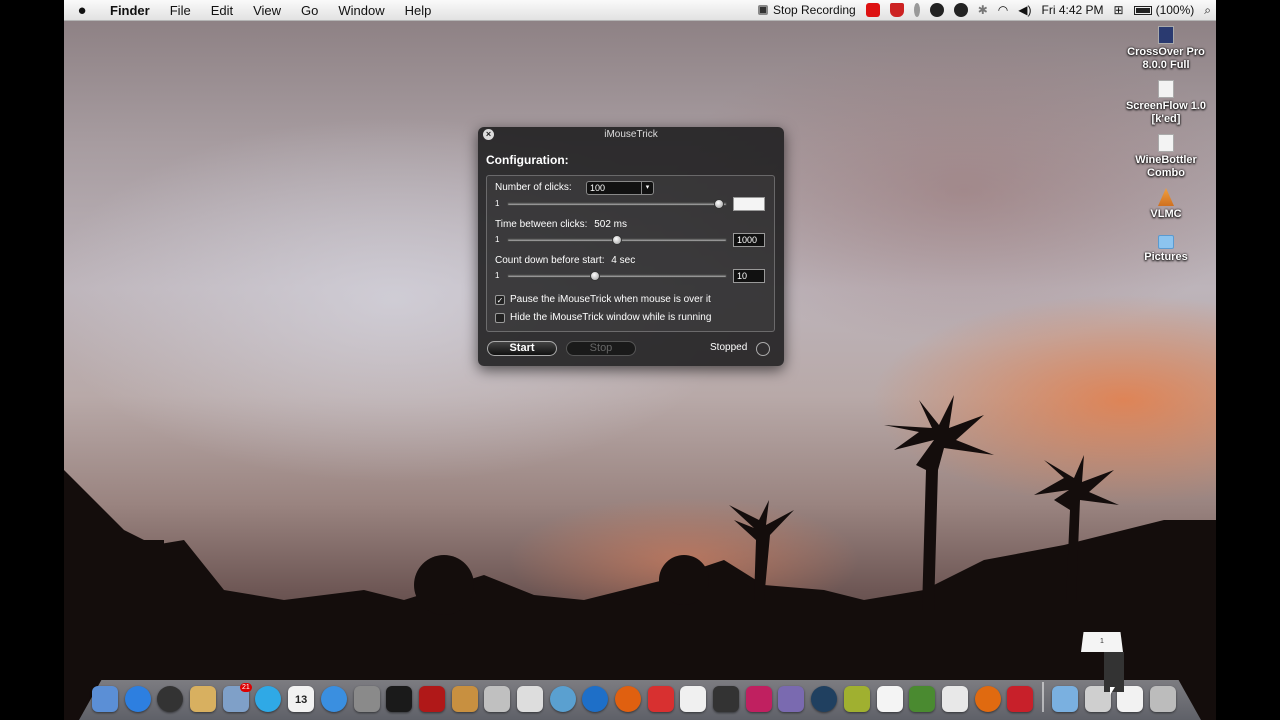  Describe the element at coordinates (105, 699) in the screenshot. I see `finder-icon` at that location.